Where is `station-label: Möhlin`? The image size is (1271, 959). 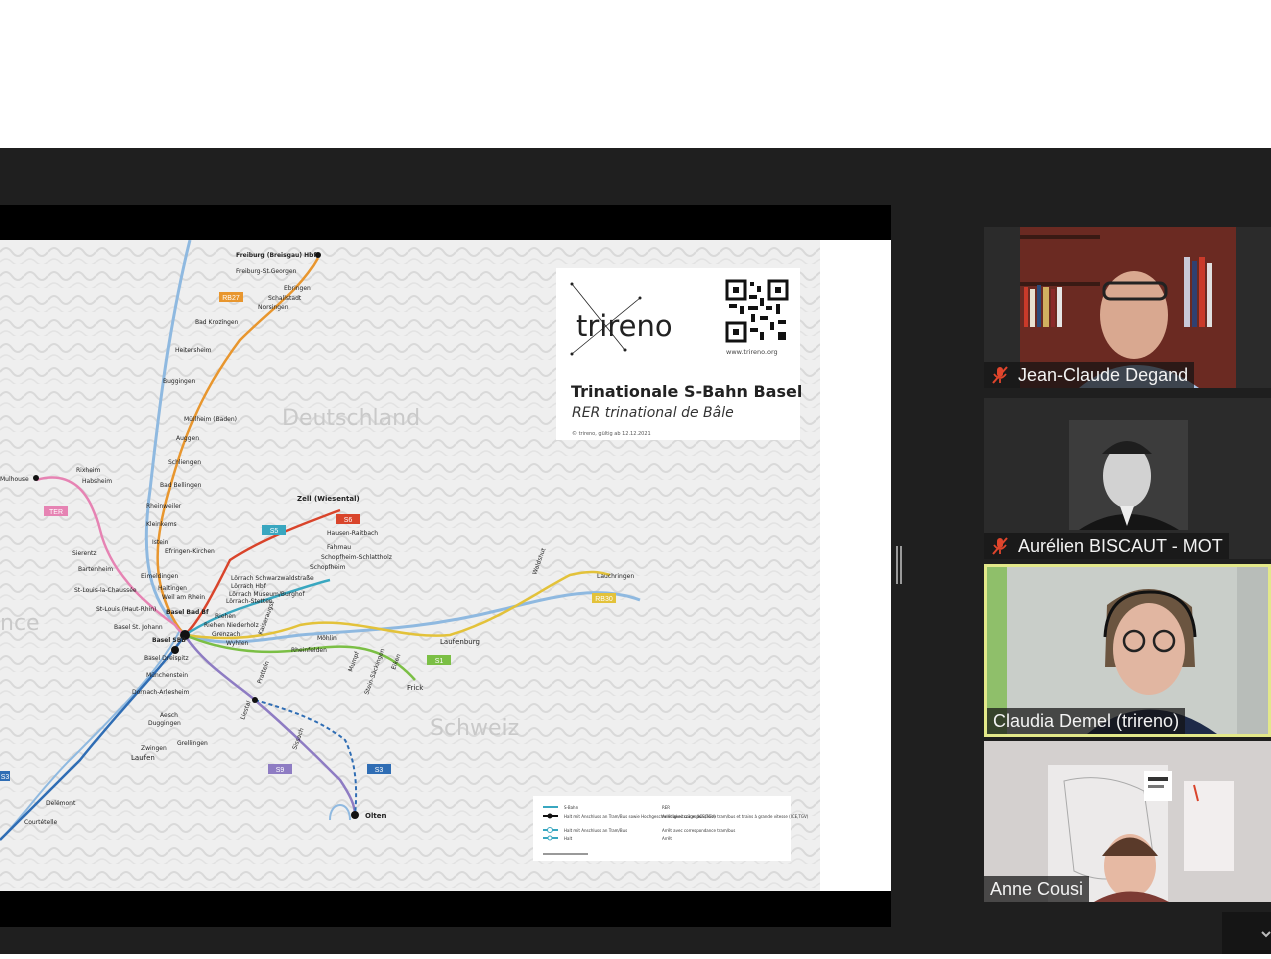 station-label: Möhlin is located at coordinates (327, 638).